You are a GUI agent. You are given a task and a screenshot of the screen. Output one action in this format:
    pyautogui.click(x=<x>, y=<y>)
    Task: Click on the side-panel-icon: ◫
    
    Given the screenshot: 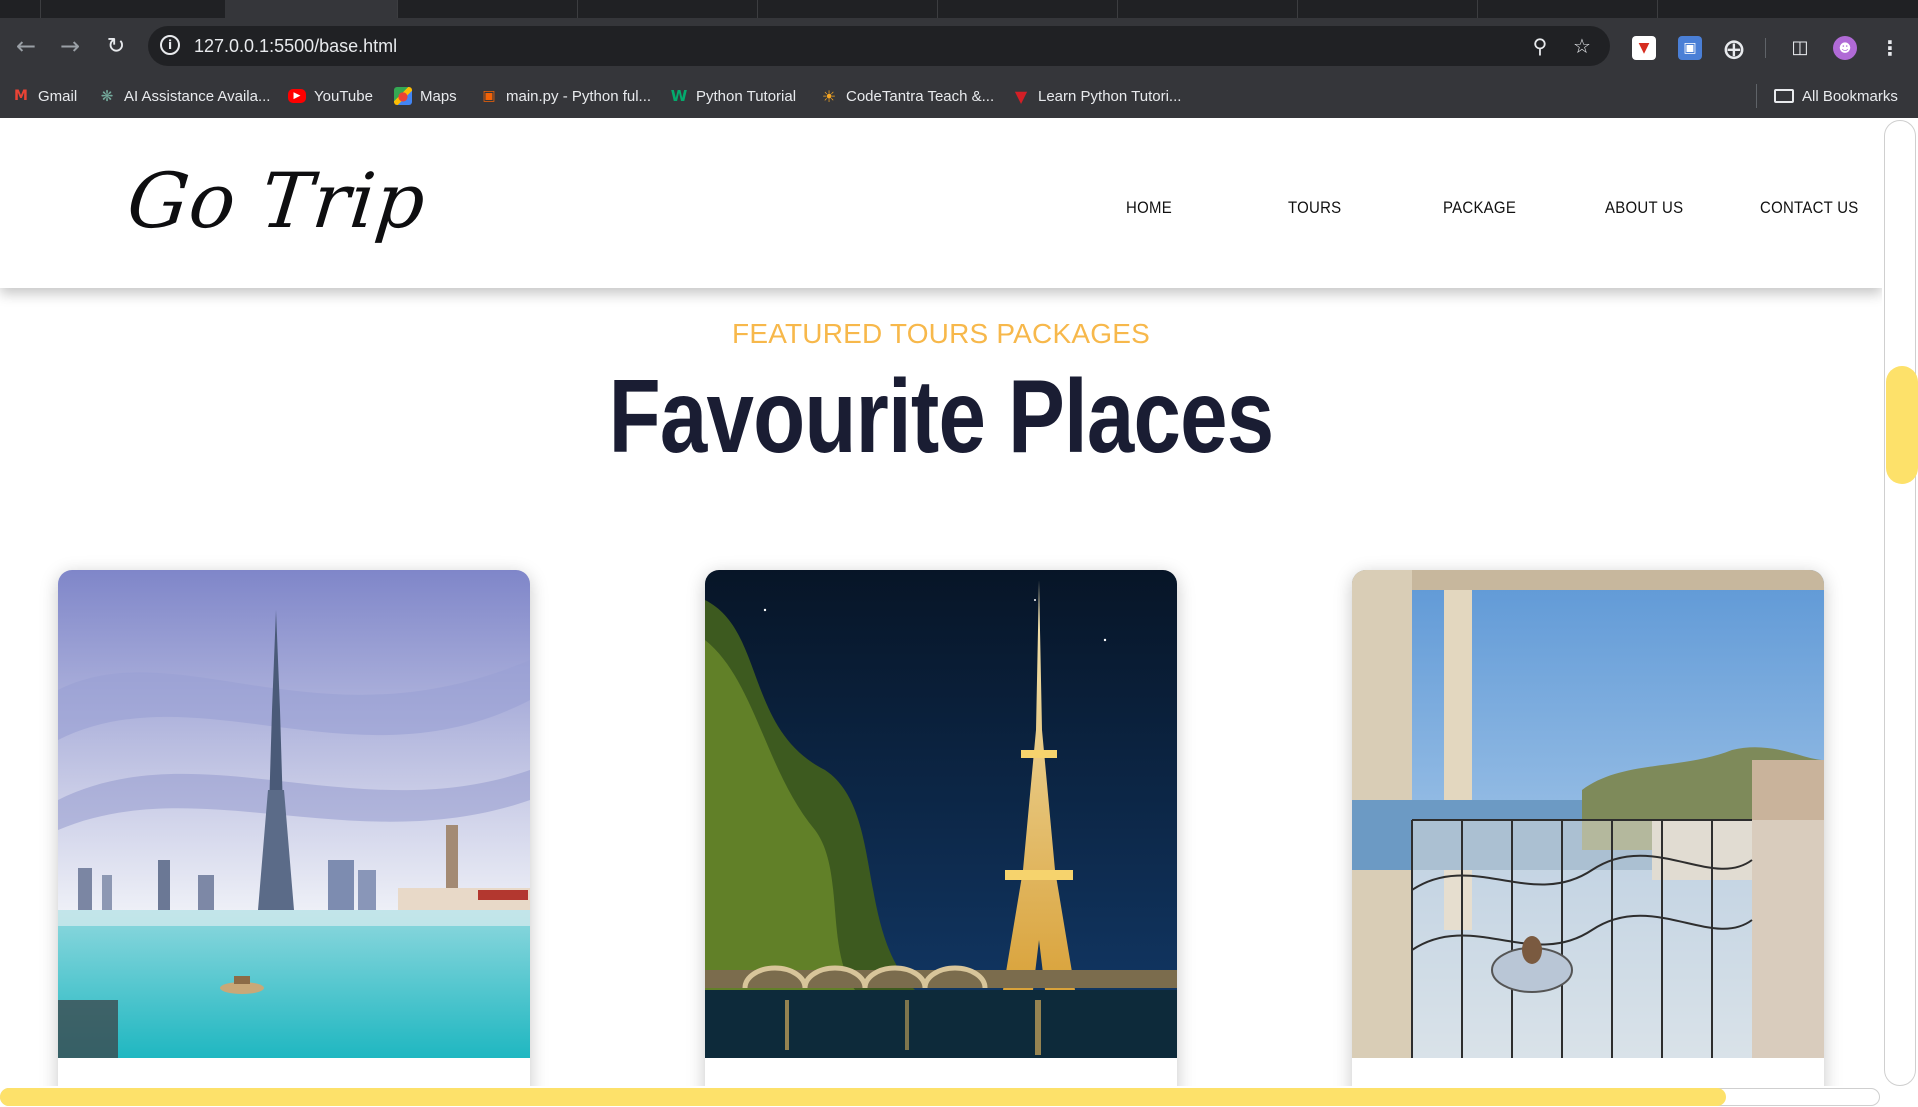 What is the action you would take?
    pyautogui.click(x=1800, y=48)
    